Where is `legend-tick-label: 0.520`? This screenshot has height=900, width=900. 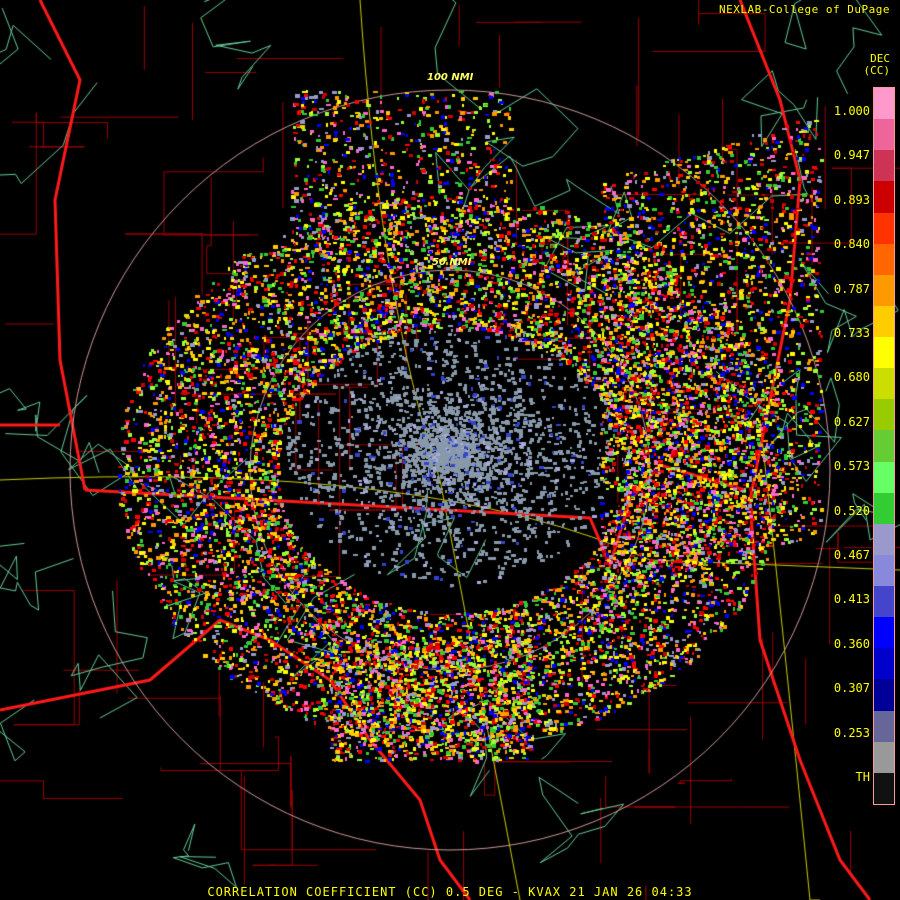 legend-tick-label: 0.520 is located at coordinates (851, 510).